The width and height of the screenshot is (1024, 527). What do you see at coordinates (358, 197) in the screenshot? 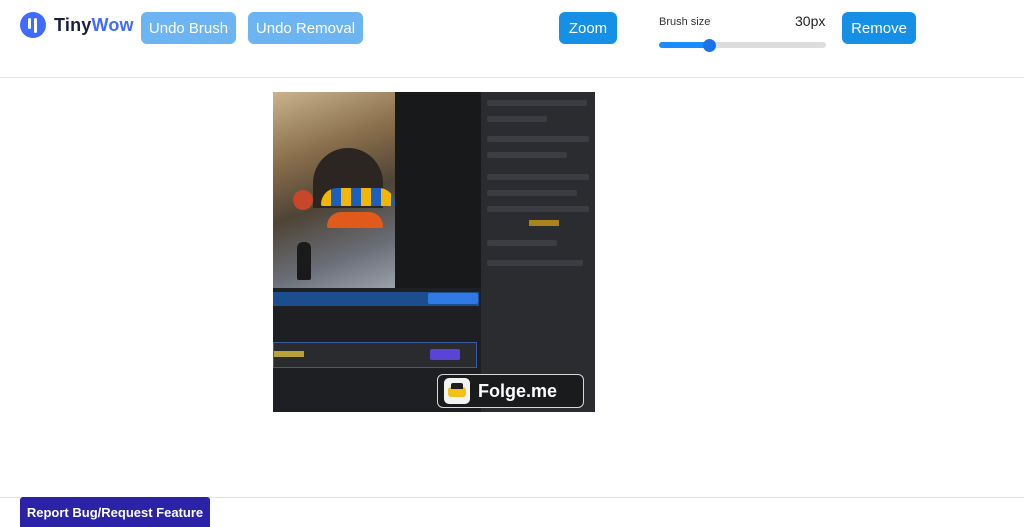
I see `striped-umbrella` at bounding box center [358, 197].